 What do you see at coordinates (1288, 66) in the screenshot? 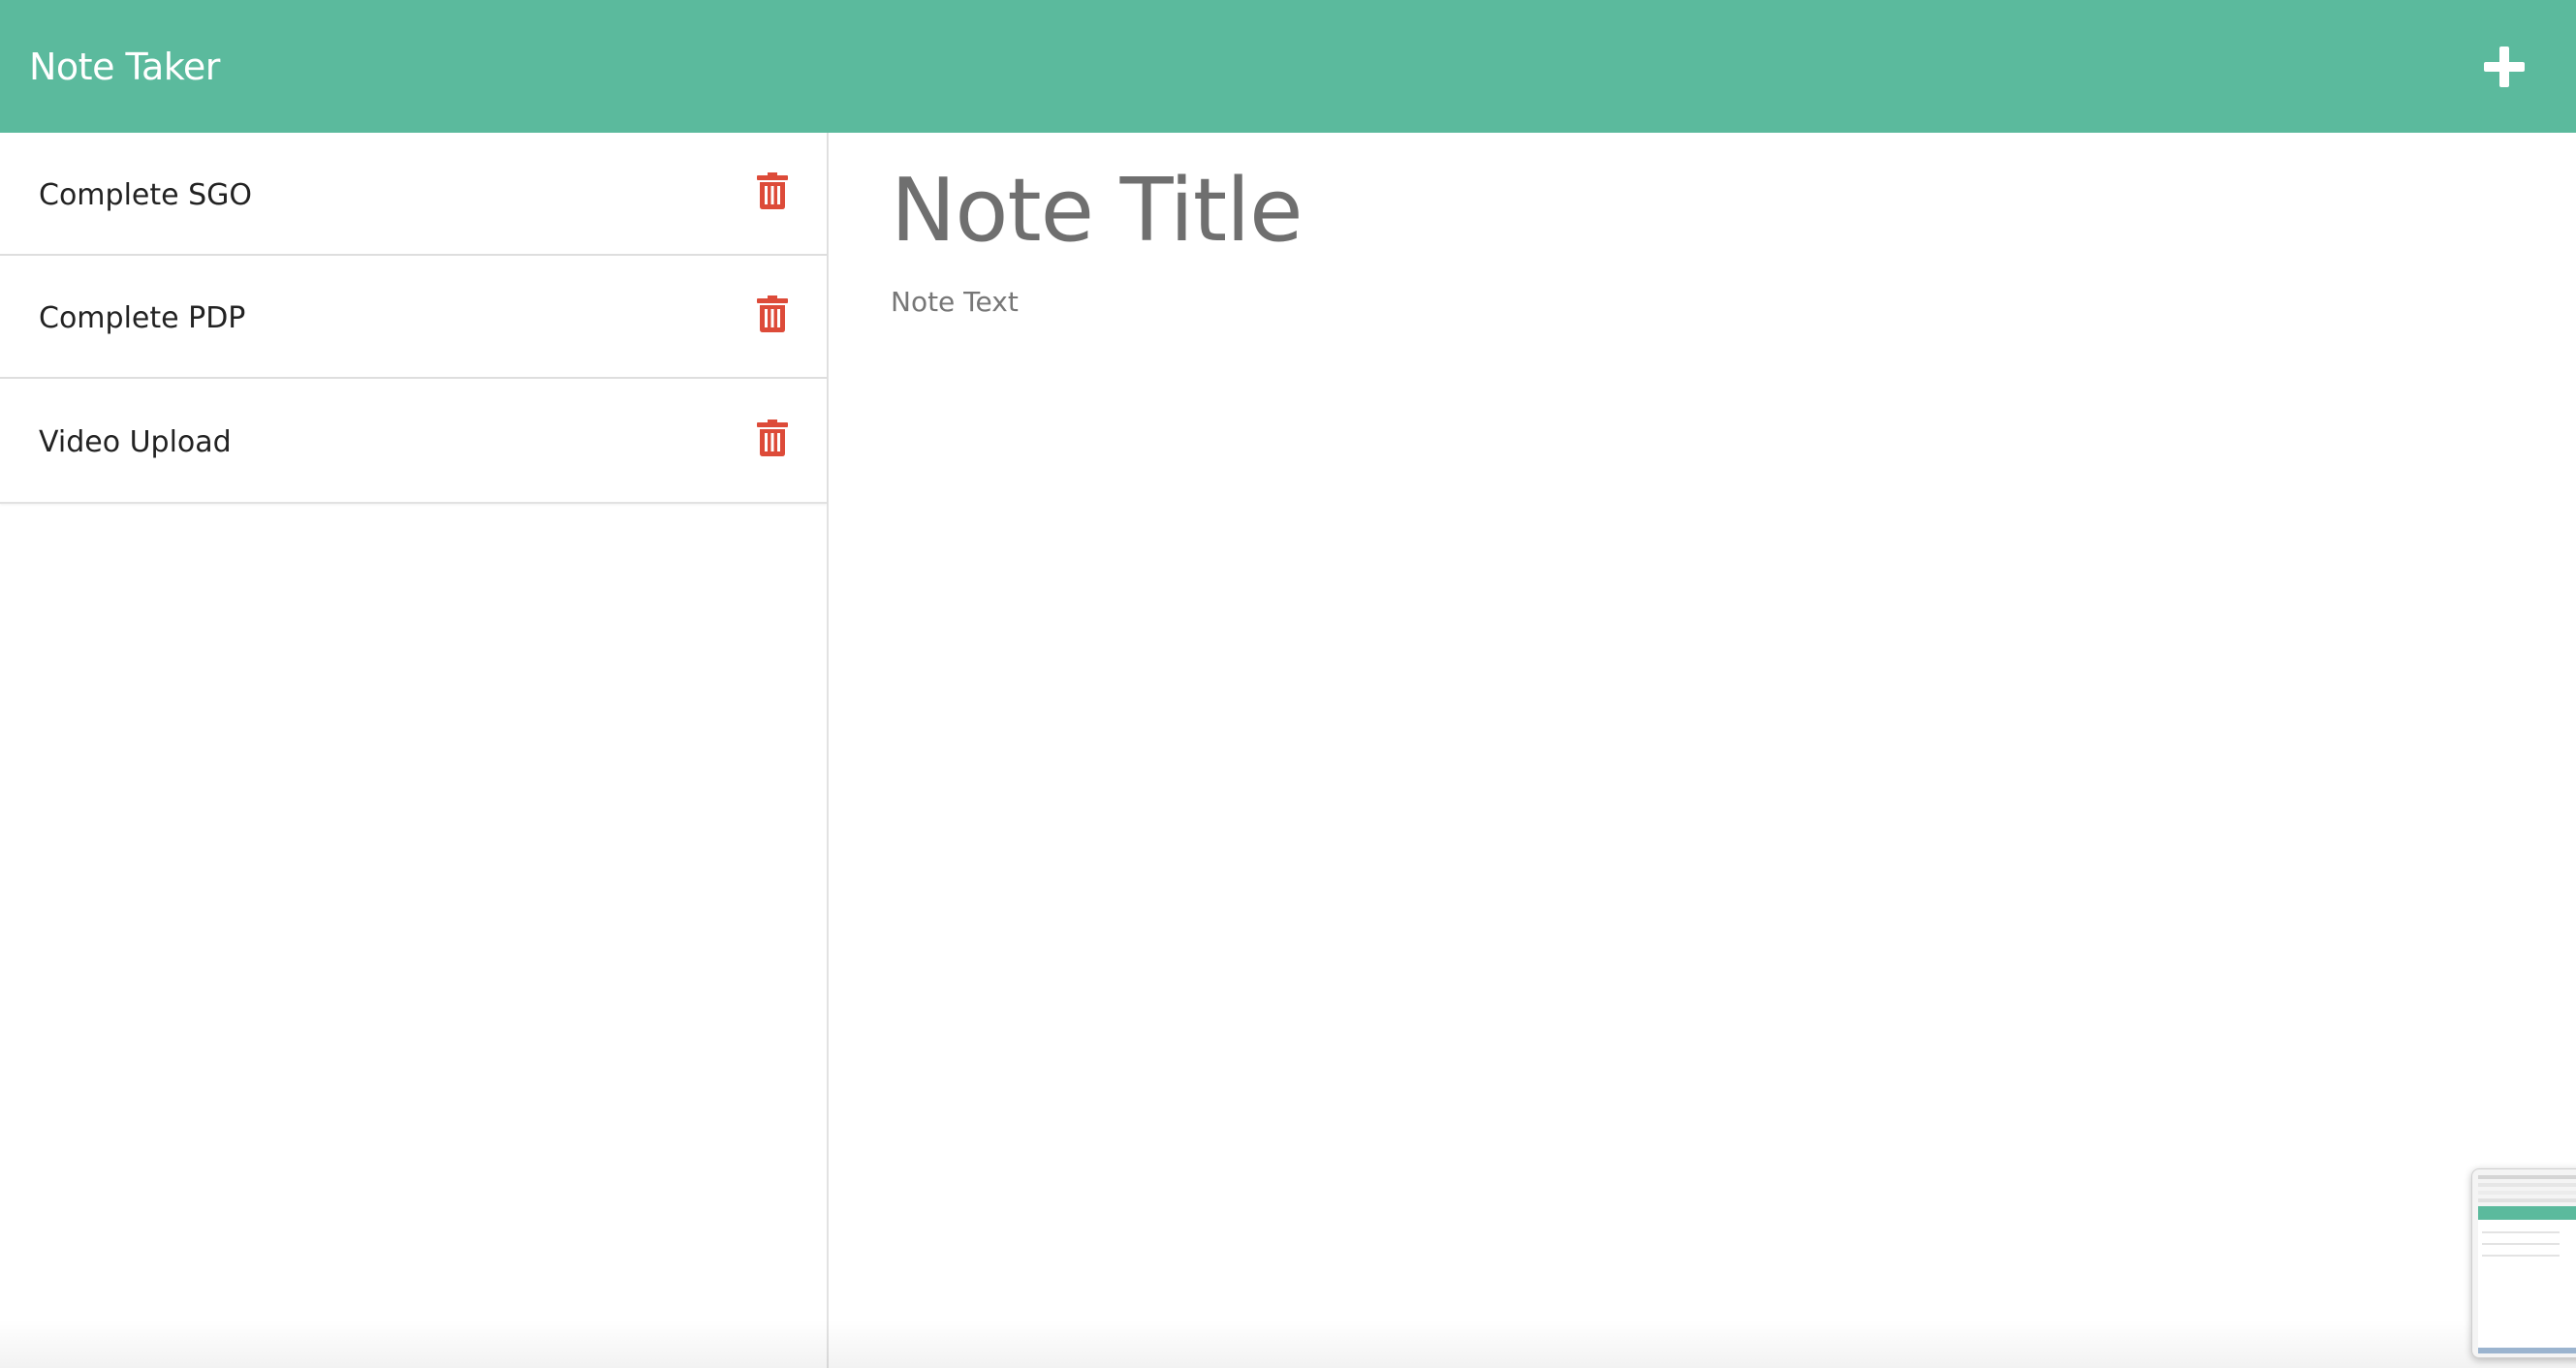
I see `navbar: Note Taker` at bounding box center [1288, 66].